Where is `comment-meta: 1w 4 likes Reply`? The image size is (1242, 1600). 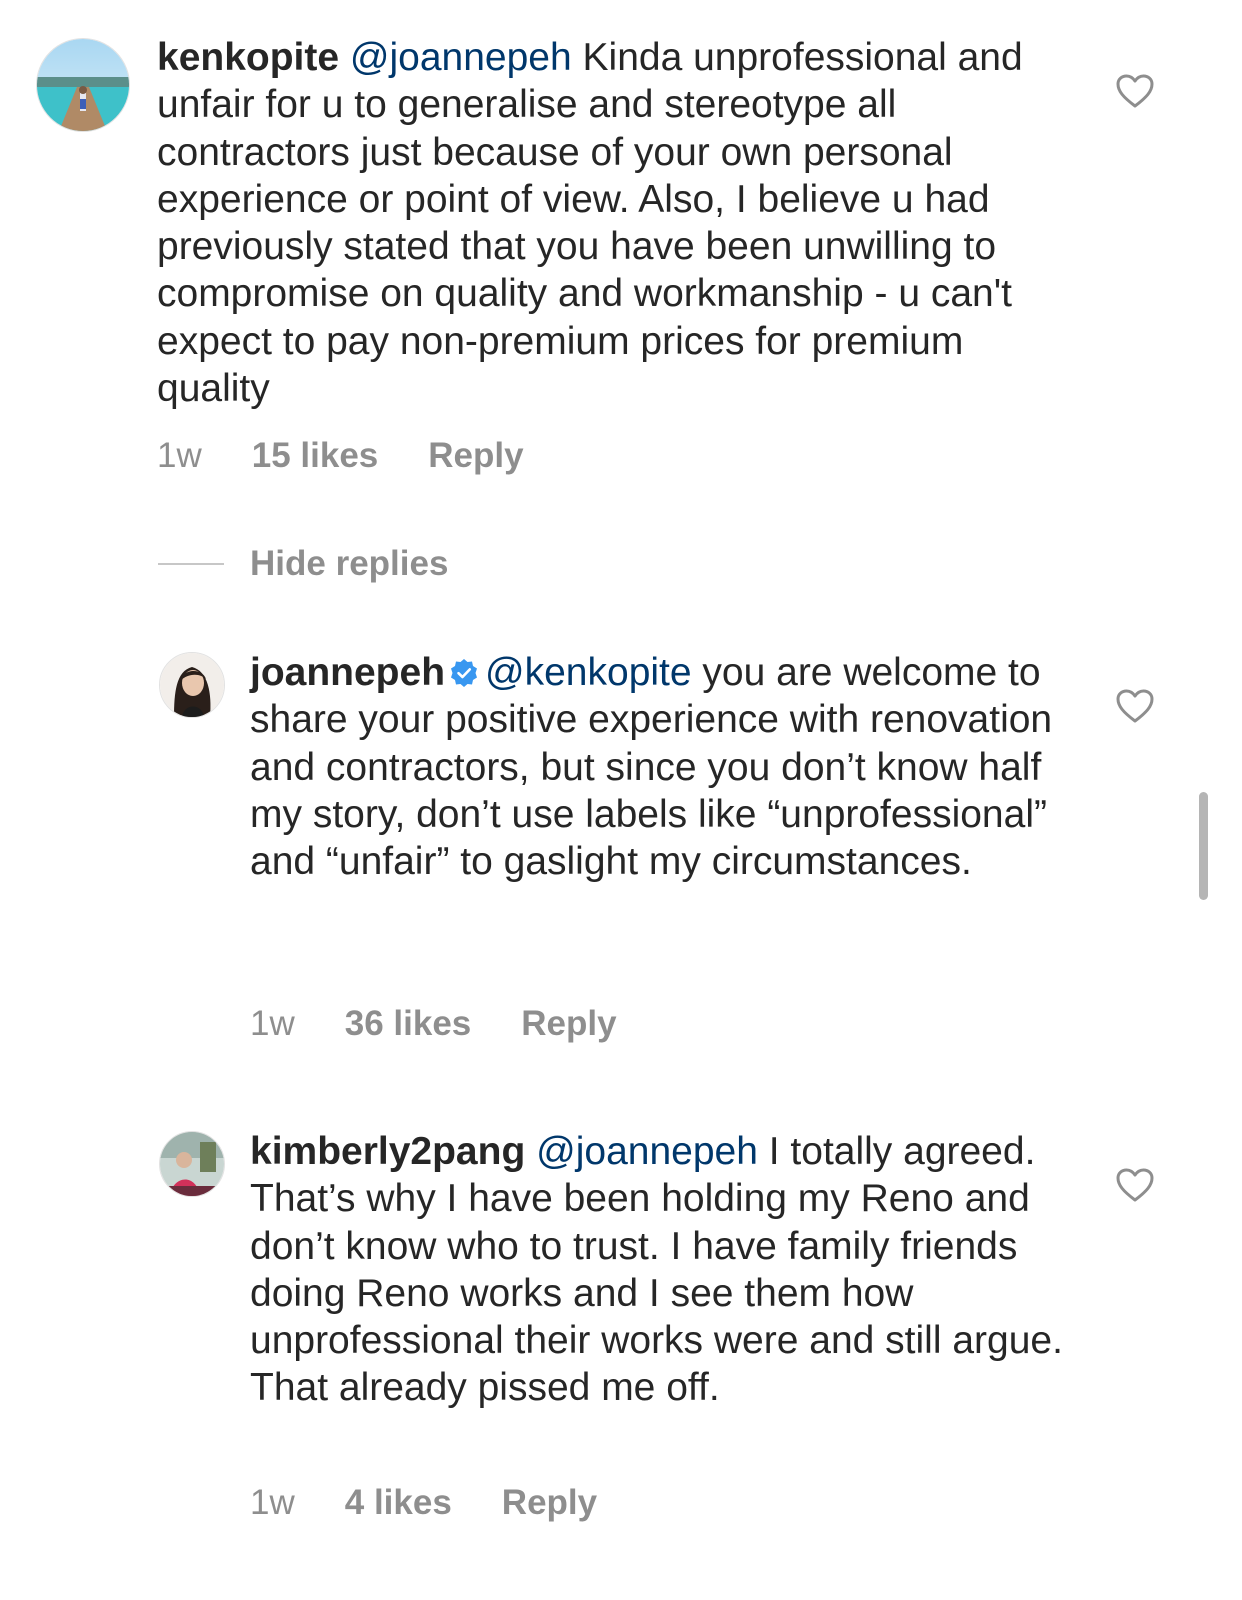
comment-meta: 1w 4 likes Reply is located at coordinates (423, 1503).